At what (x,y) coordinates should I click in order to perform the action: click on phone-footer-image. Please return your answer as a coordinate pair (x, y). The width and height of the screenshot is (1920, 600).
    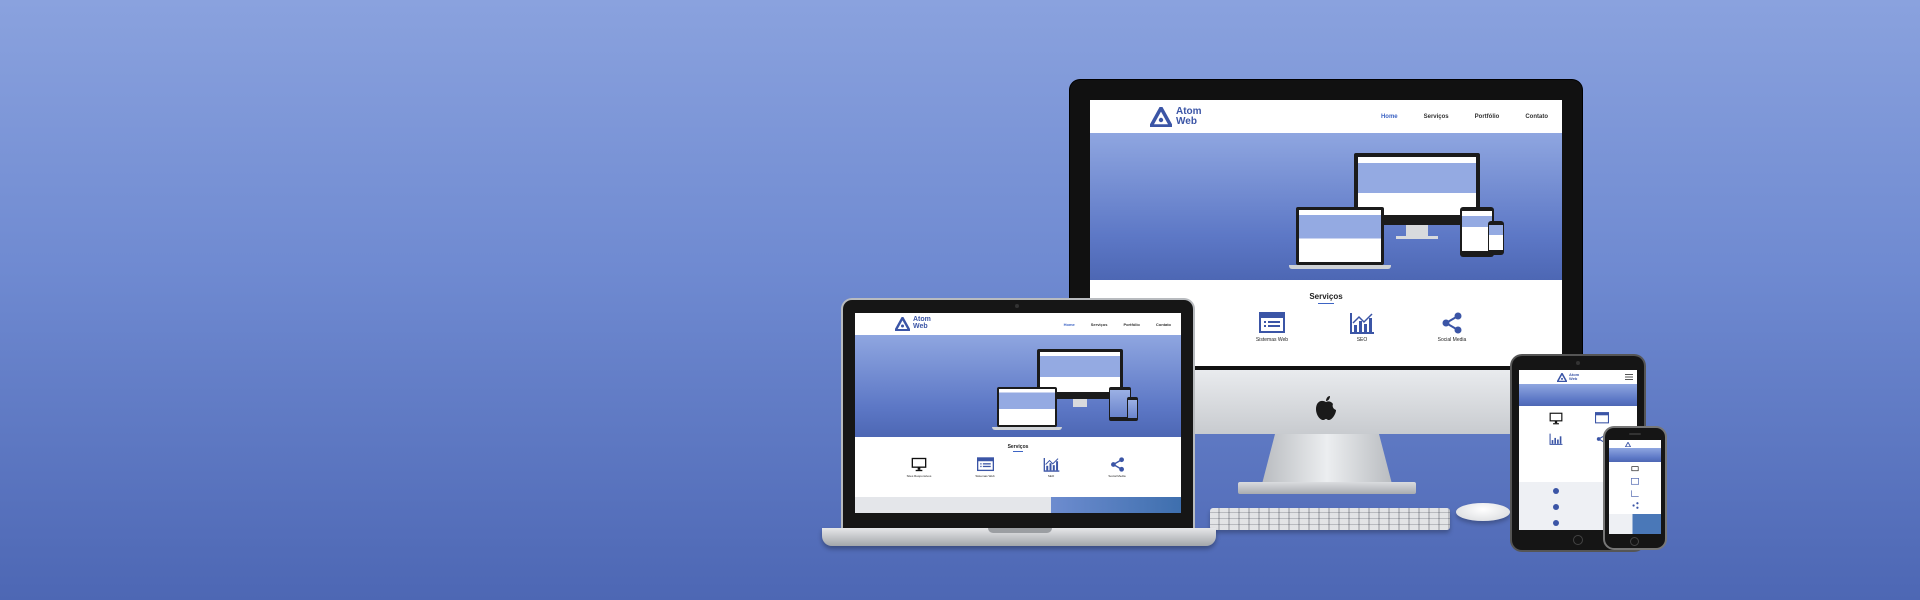
    Looking at the image, I should click on (1635, 524).